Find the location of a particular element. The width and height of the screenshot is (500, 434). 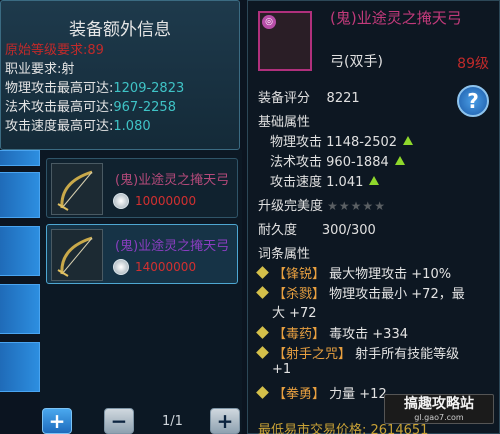

affix-row-cont: +1 is located at coordinates (282, 369).